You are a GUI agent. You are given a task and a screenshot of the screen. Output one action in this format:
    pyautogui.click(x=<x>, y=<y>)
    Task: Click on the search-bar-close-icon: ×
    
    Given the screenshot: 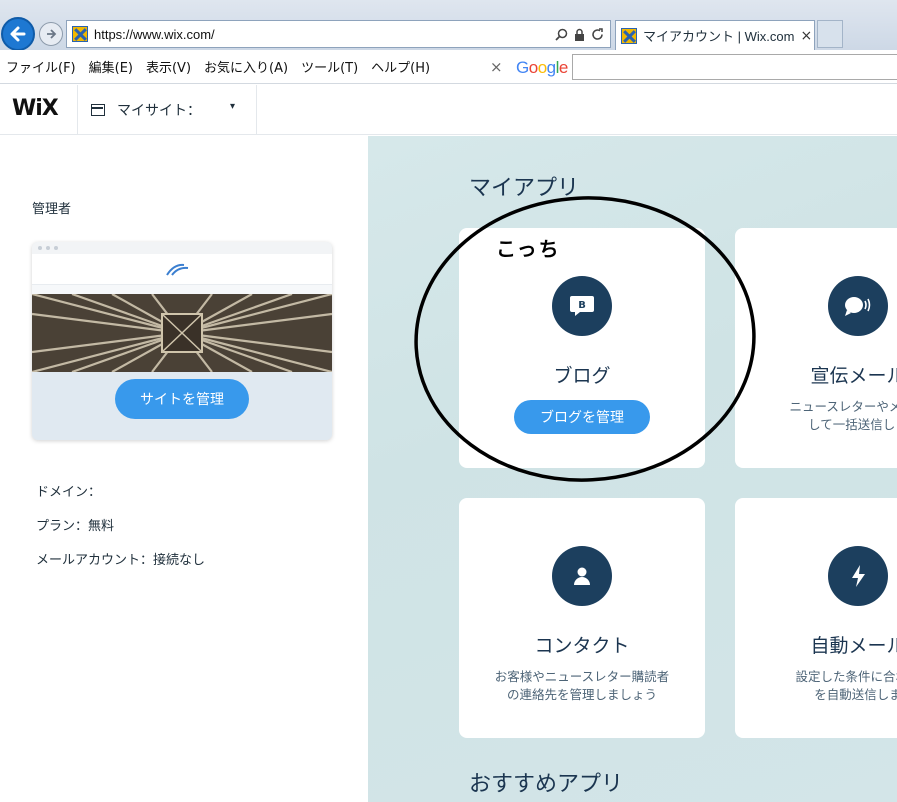 What is the action you would take?
    pyautogui.click(x=496, y=67)
    